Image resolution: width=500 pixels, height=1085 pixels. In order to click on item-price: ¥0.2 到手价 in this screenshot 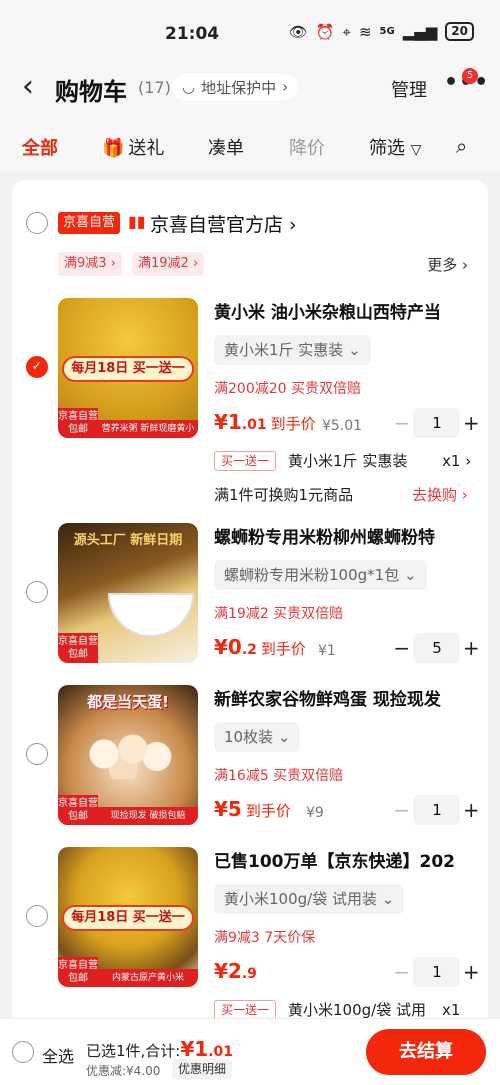, I will do `click(260, 647)`.